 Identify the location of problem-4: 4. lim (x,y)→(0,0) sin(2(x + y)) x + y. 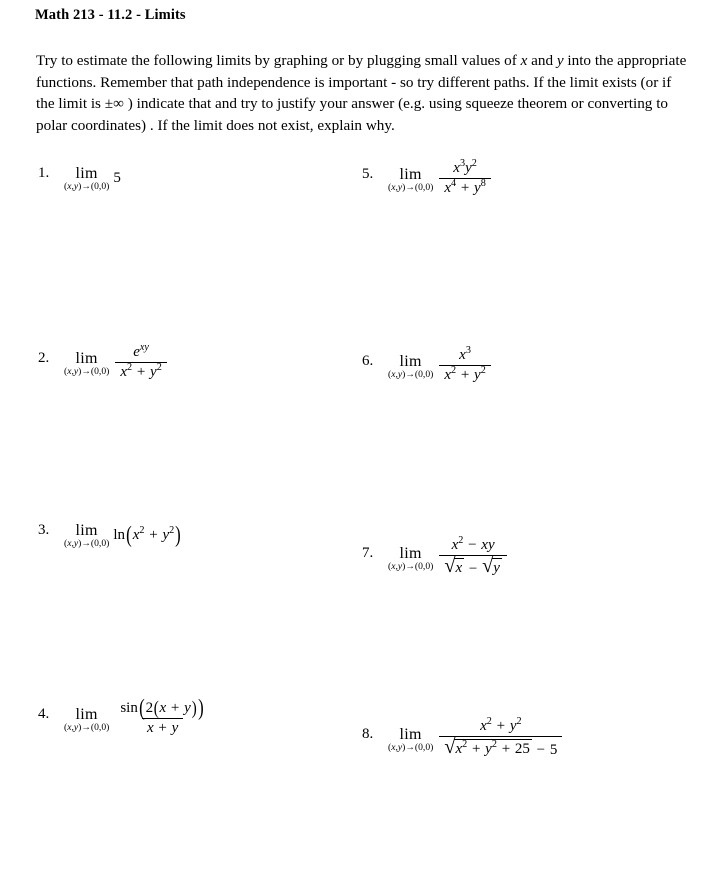
(125, 716).